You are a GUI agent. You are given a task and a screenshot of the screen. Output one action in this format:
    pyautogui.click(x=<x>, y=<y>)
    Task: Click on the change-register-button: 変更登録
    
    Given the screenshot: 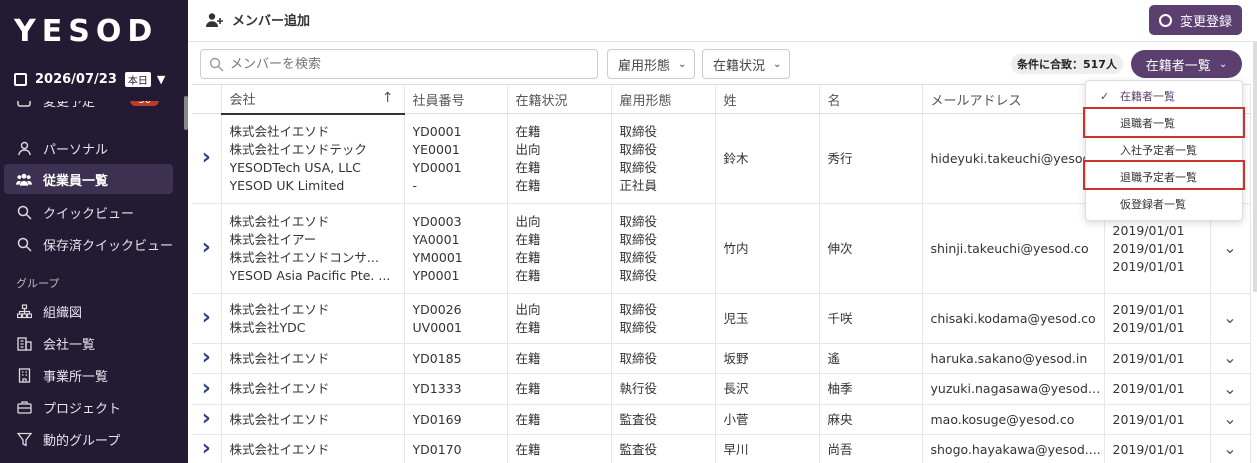 What is the action you would take?
    pyautogui.click(x=1195, y=20)
    